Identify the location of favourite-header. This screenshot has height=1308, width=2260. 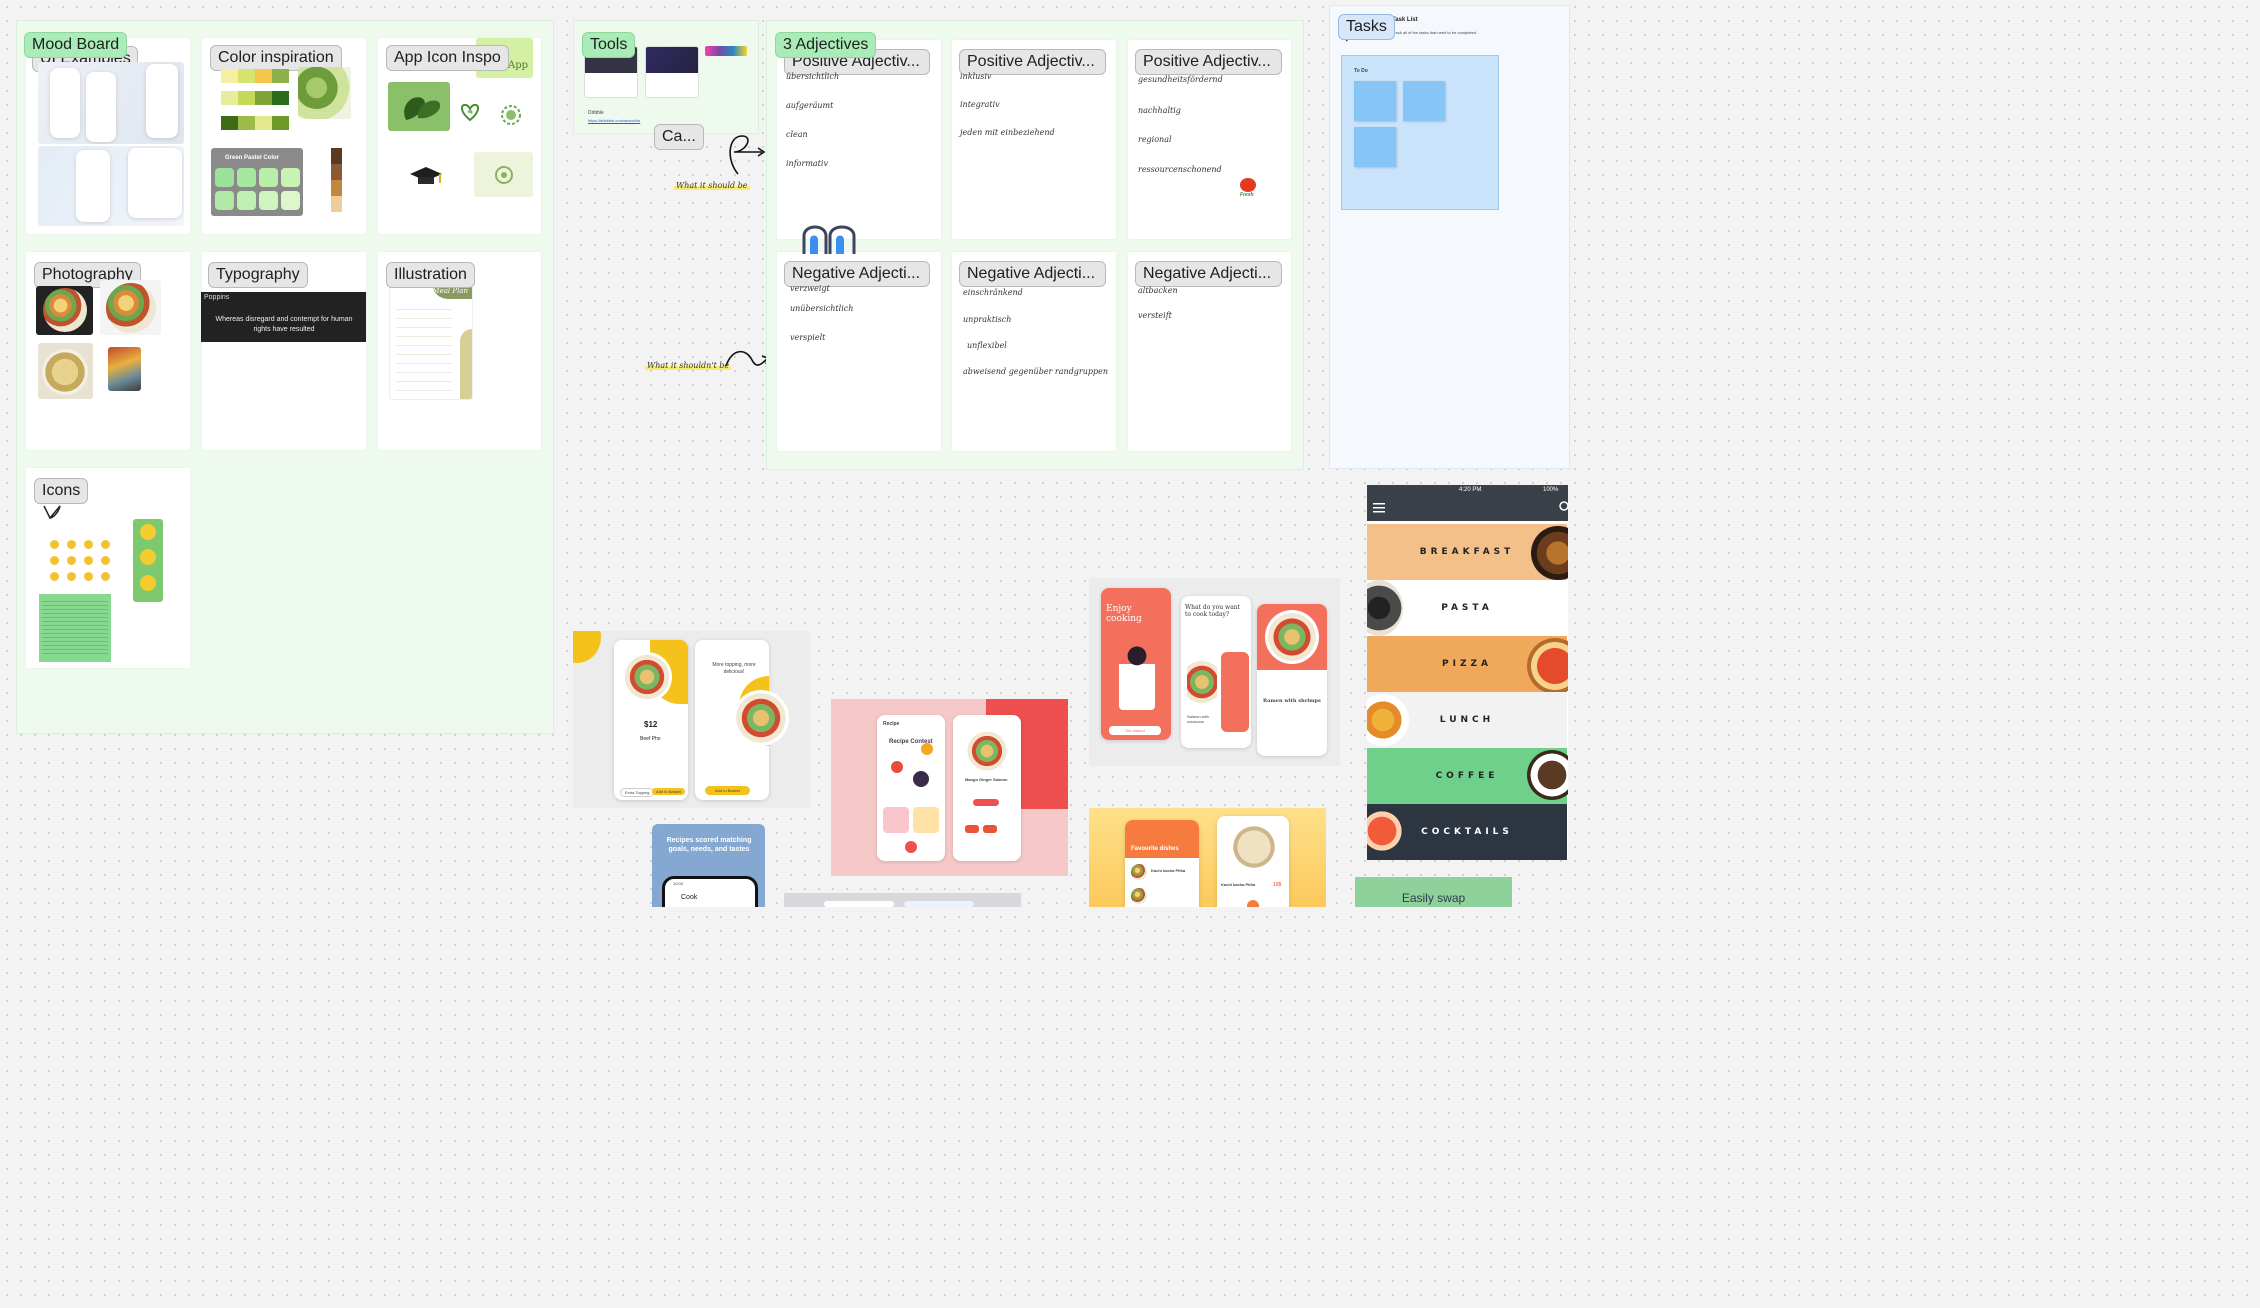
(1162, 839).